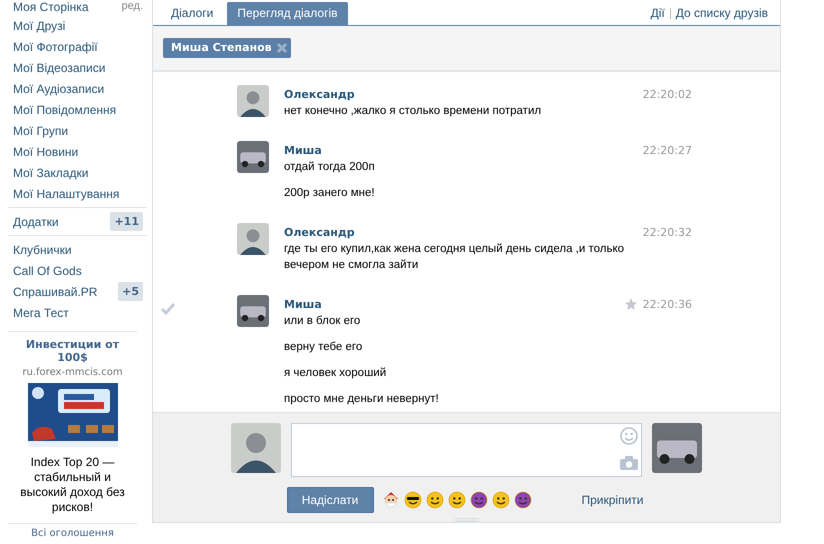 This screenshot has width=824, height=544. What do you see at coordinates (657, 13) in the screenshot?
I see `top-link: Дії` at bounding box center [657, 13].